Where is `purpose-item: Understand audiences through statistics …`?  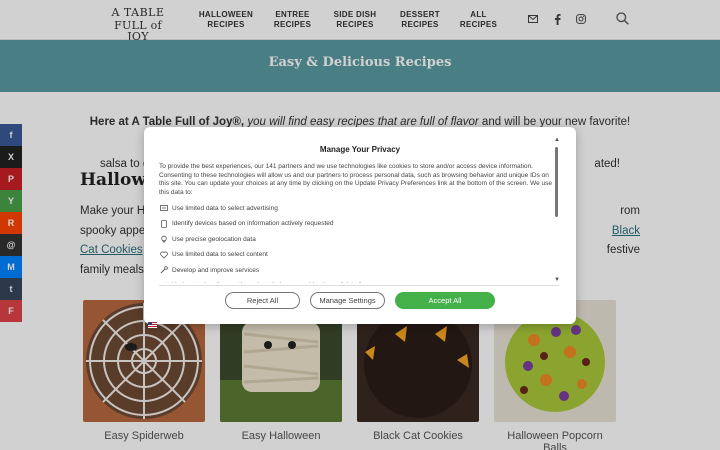
purpose-item: Understand audiences through statistics … is located at coordinates (356, 282).